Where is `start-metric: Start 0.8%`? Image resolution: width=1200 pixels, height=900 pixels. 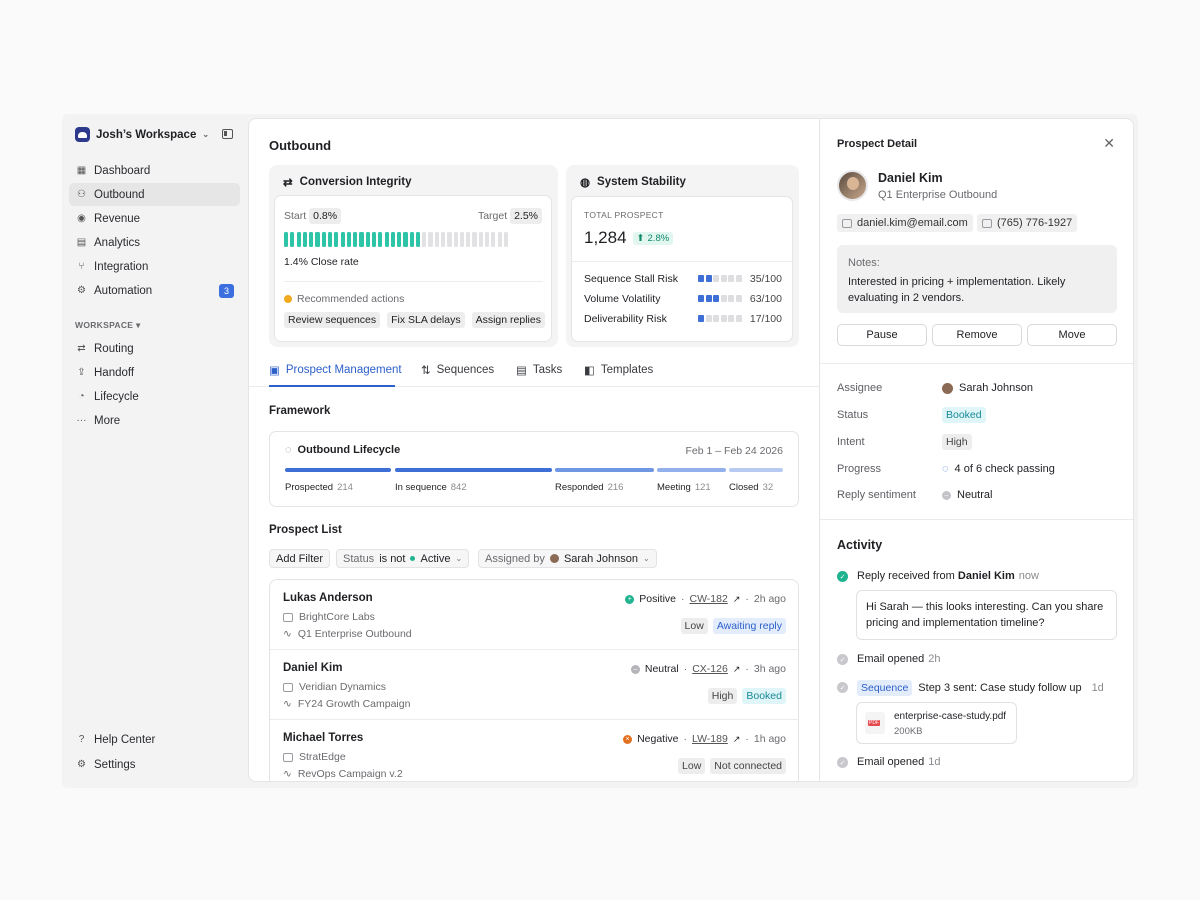
start-metric: Start 0.8% is located at coordinates (313, 216).